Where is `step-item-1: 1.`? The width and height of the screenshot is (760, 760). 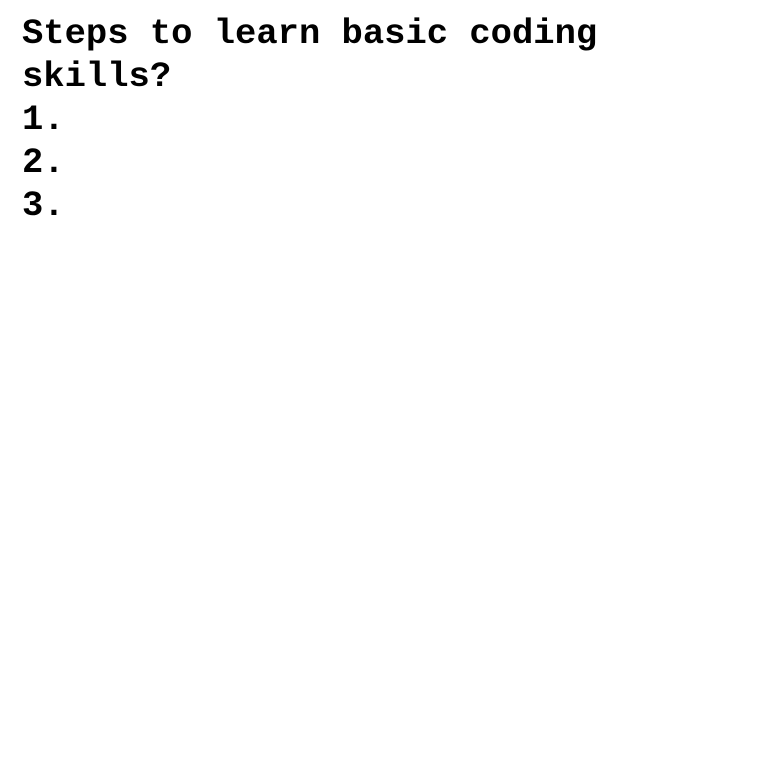
step-item-1: 1. is located at coordinates (43, 119).